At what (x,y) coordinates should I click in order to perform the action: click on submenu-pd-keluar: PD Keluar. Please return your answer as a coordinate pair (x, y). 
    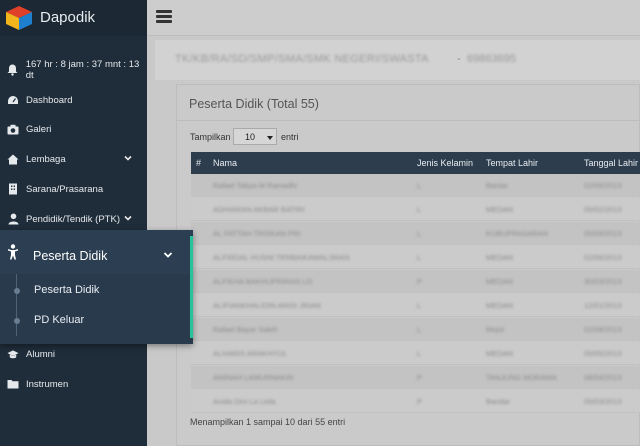
    Looking at the image, I should click on (95, 321).